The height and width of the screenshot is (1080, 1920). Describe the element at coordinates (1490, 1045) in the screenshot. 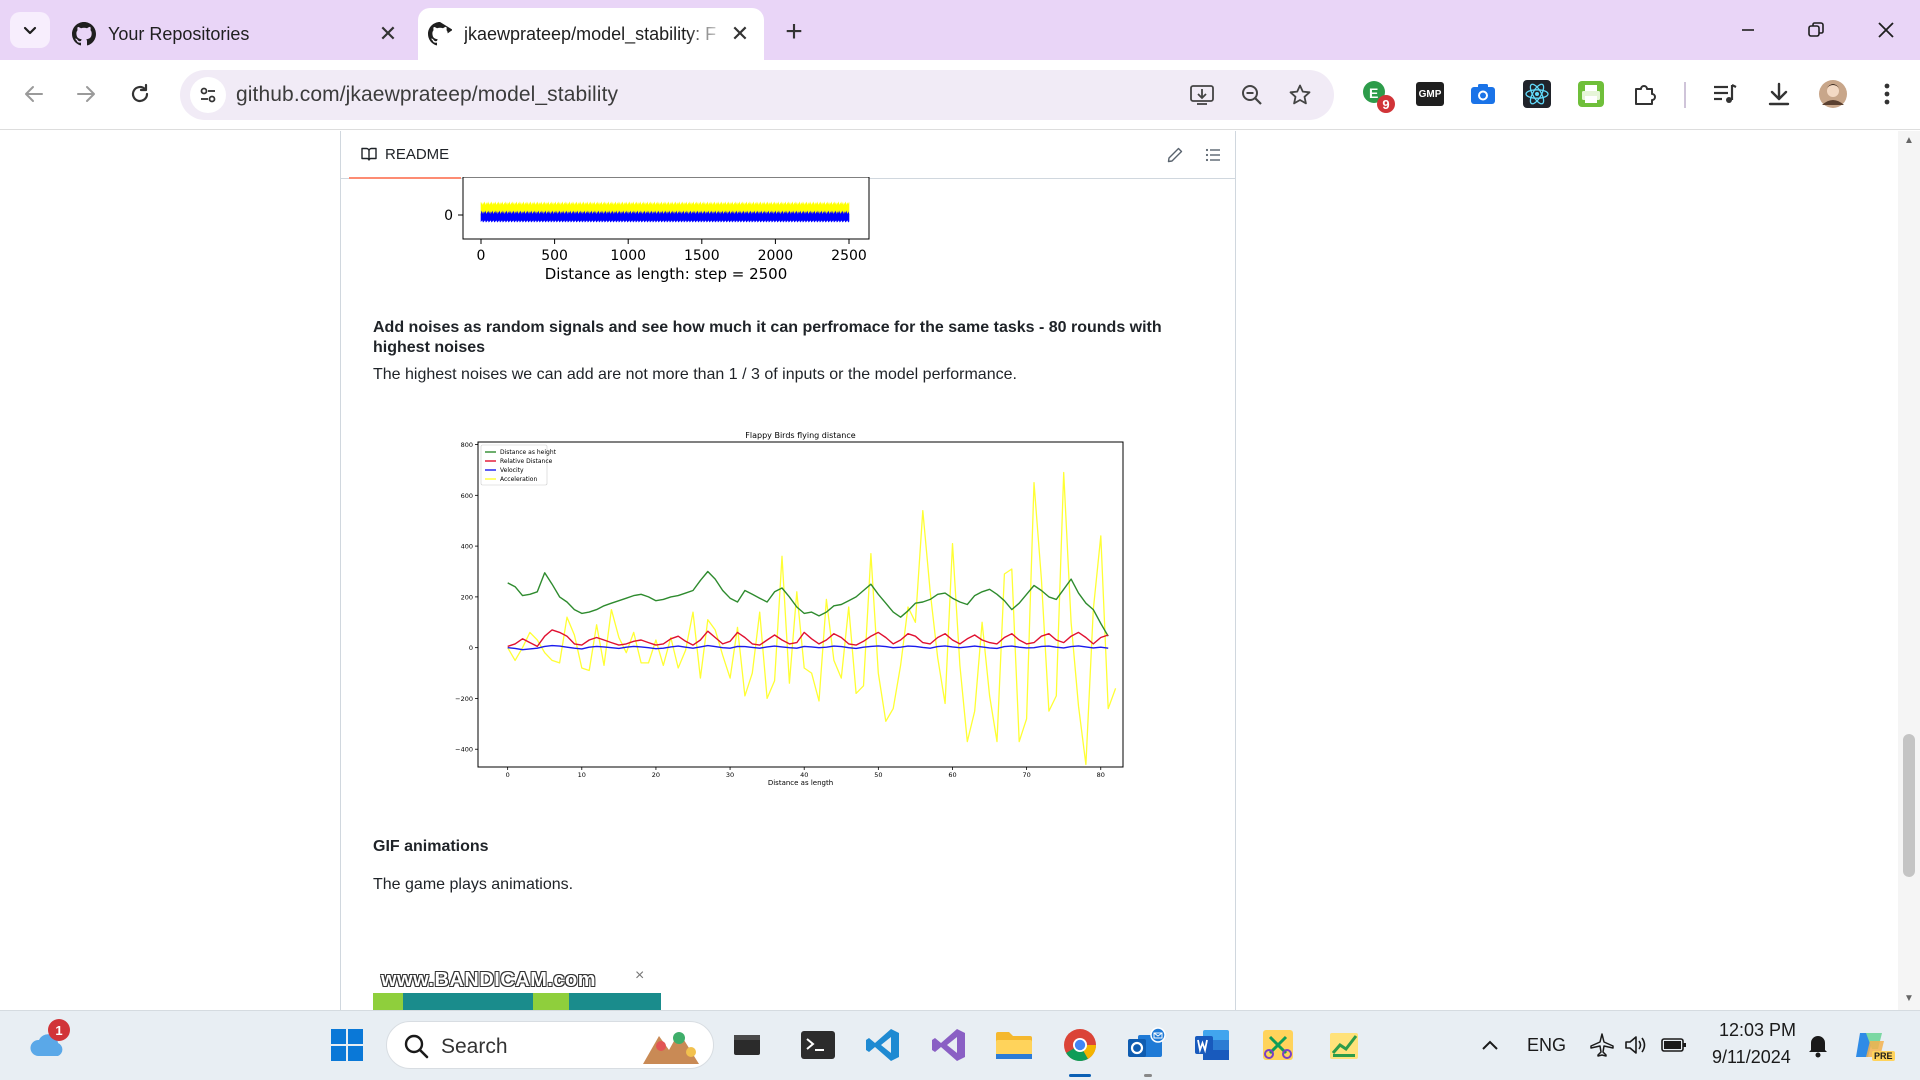

I see `show-hidden-icons-button` at that location.